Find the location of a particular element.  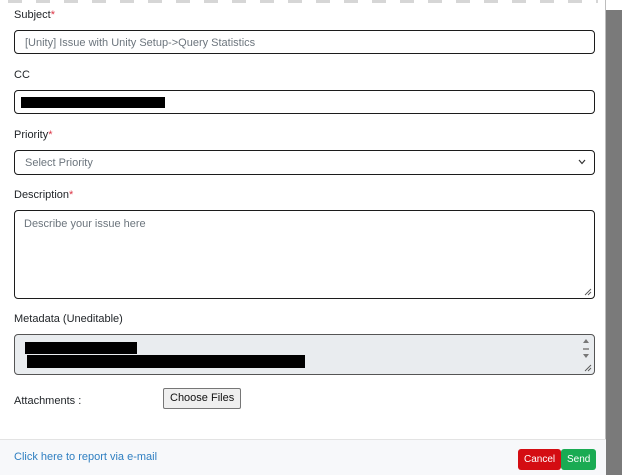

chevron-down-icon is located at coordinates (582, 162).